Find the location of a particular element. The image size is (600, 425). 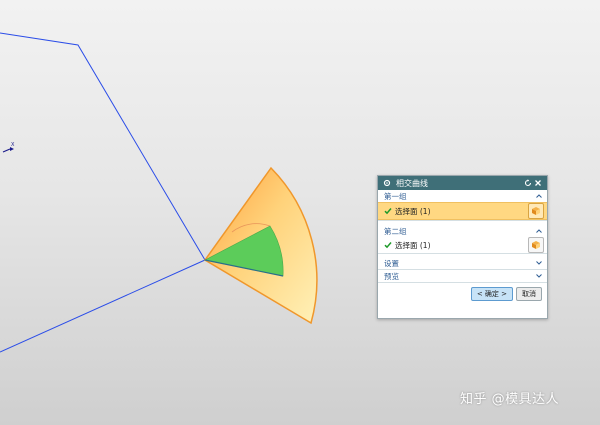

axis-triad: X is located at coordinates (8, 147).